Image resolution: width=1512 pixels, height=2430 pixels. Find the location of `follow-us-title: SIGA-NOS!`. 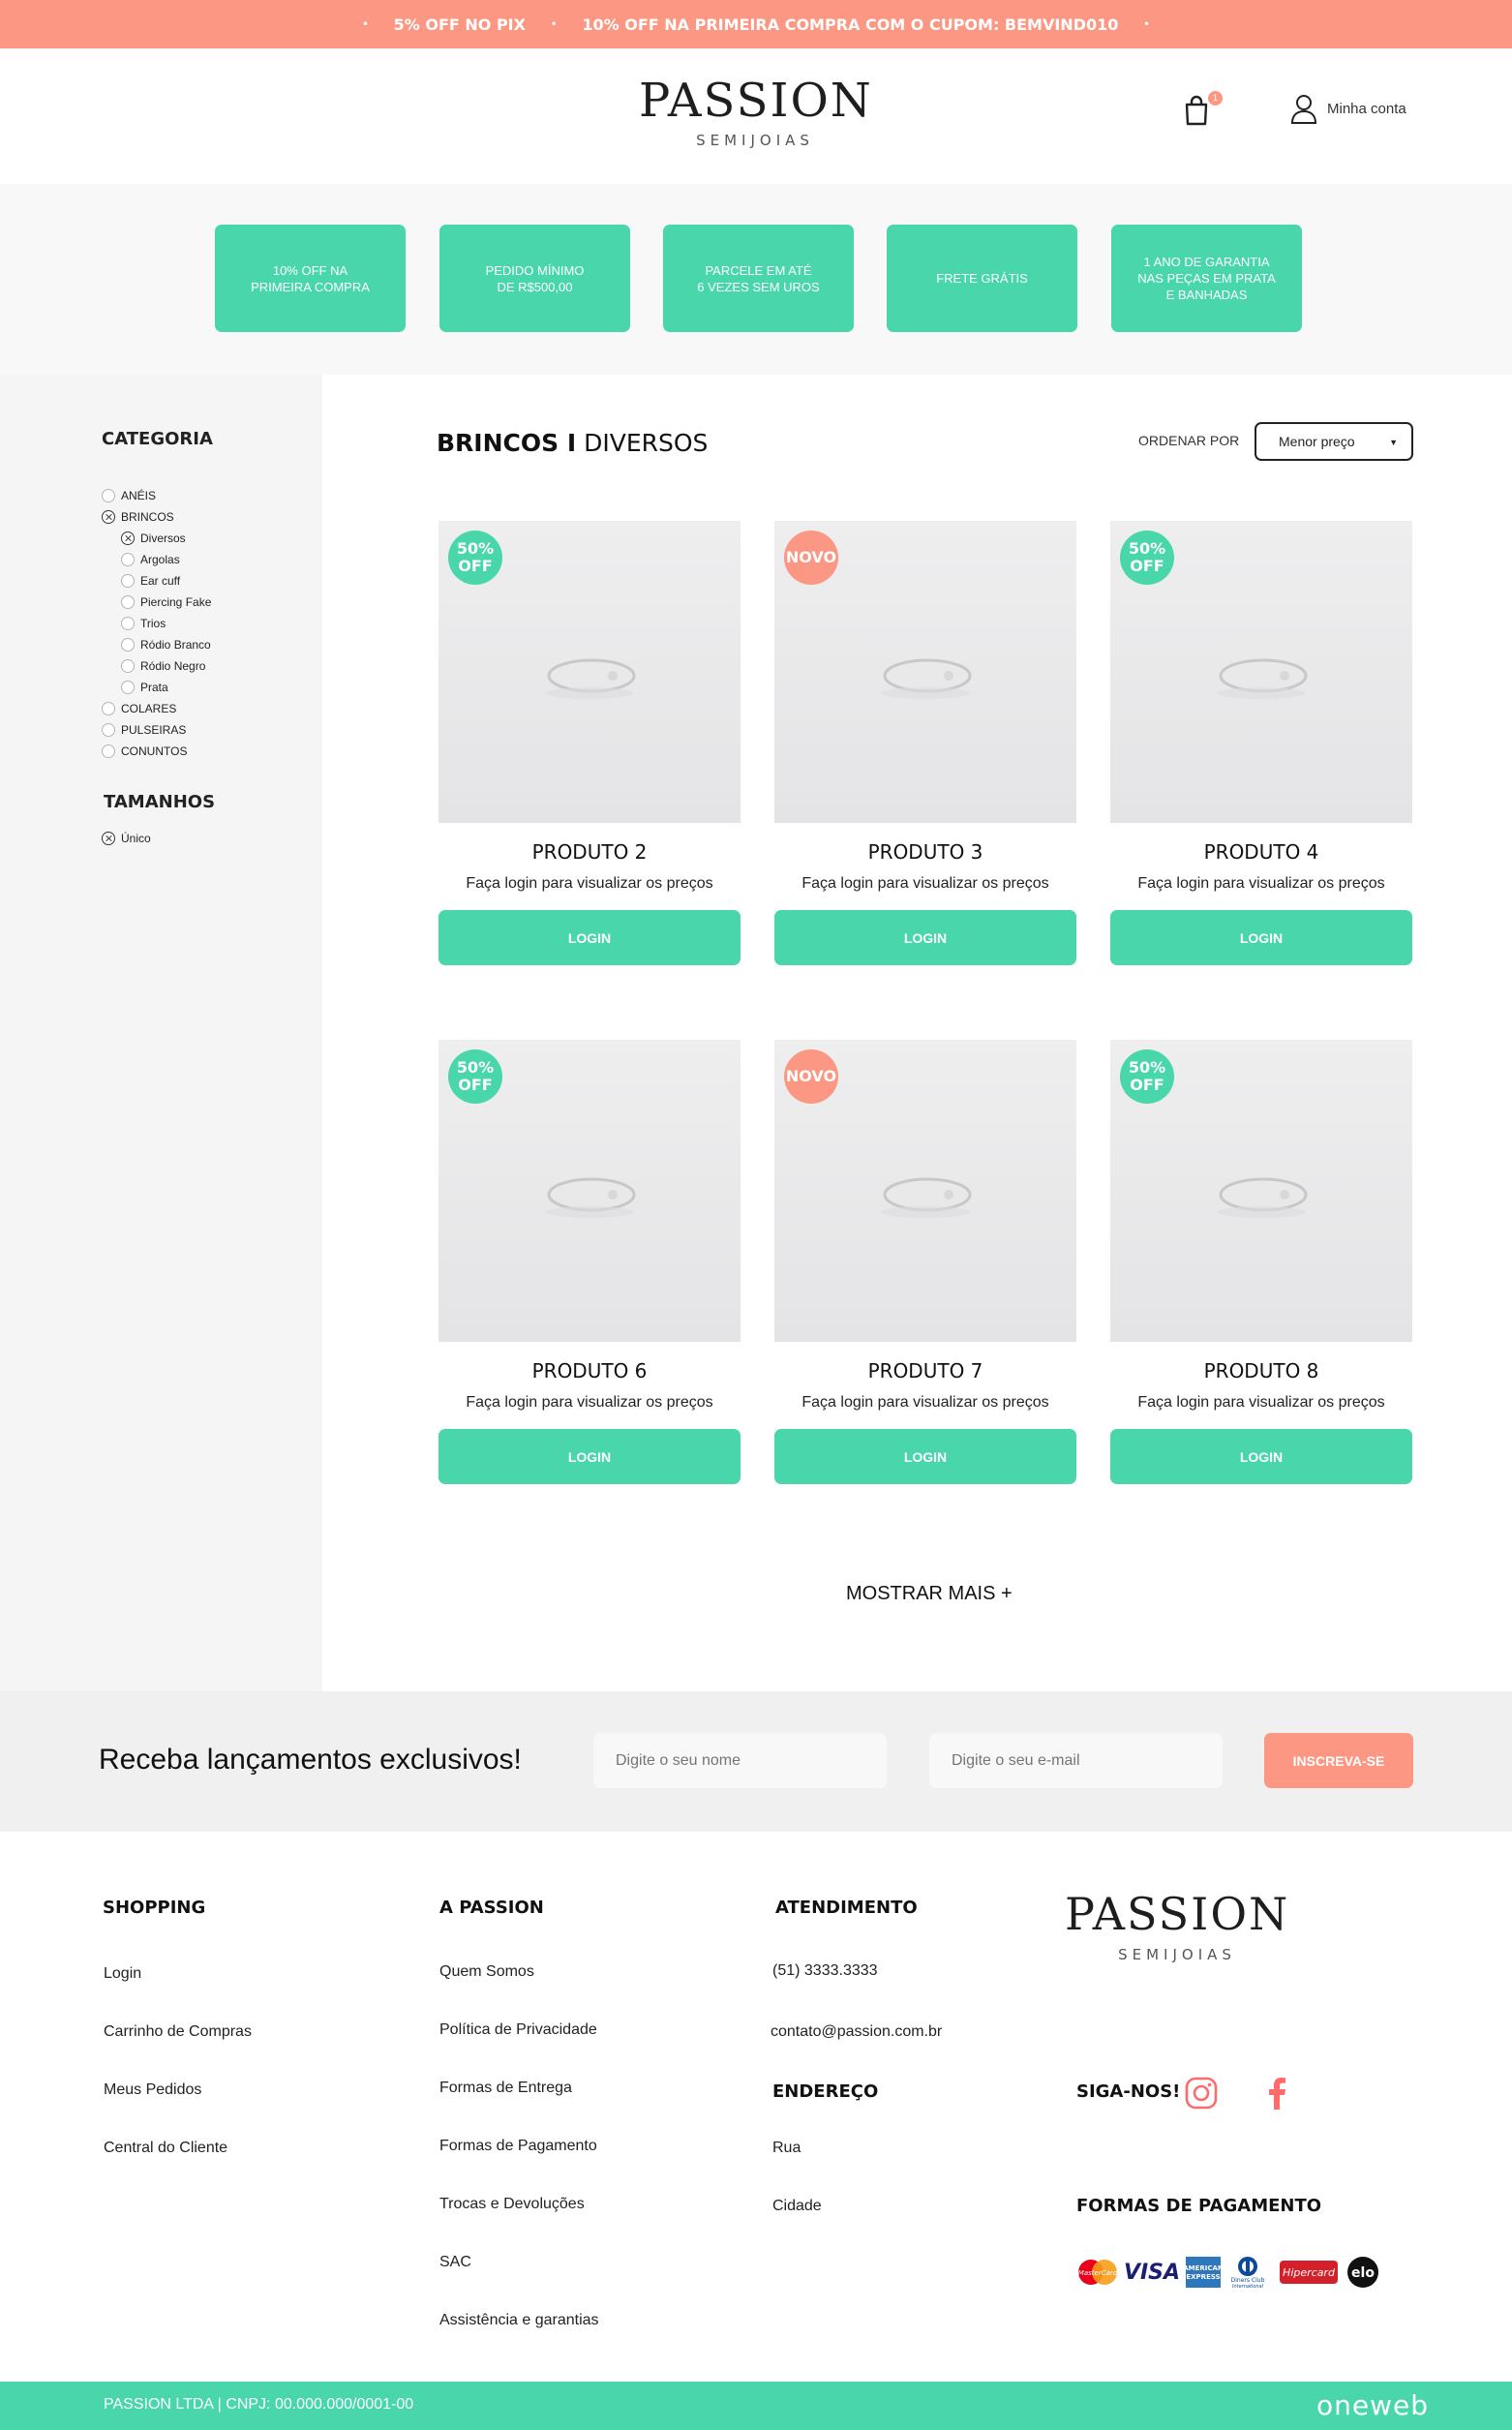

follow-us-title: SIGA-NOS! is located at coordinates (1128, 2092).